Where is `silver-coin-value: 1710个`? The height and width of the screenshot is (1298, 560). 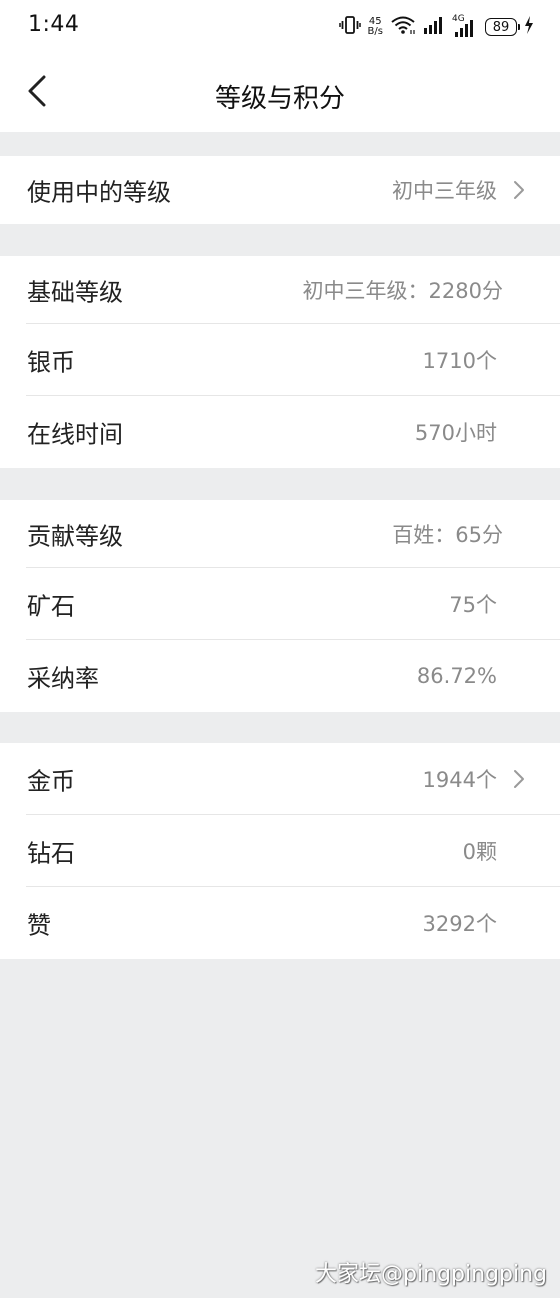
silver-coin-value: 1710个 is located at coordinates (459, 361).